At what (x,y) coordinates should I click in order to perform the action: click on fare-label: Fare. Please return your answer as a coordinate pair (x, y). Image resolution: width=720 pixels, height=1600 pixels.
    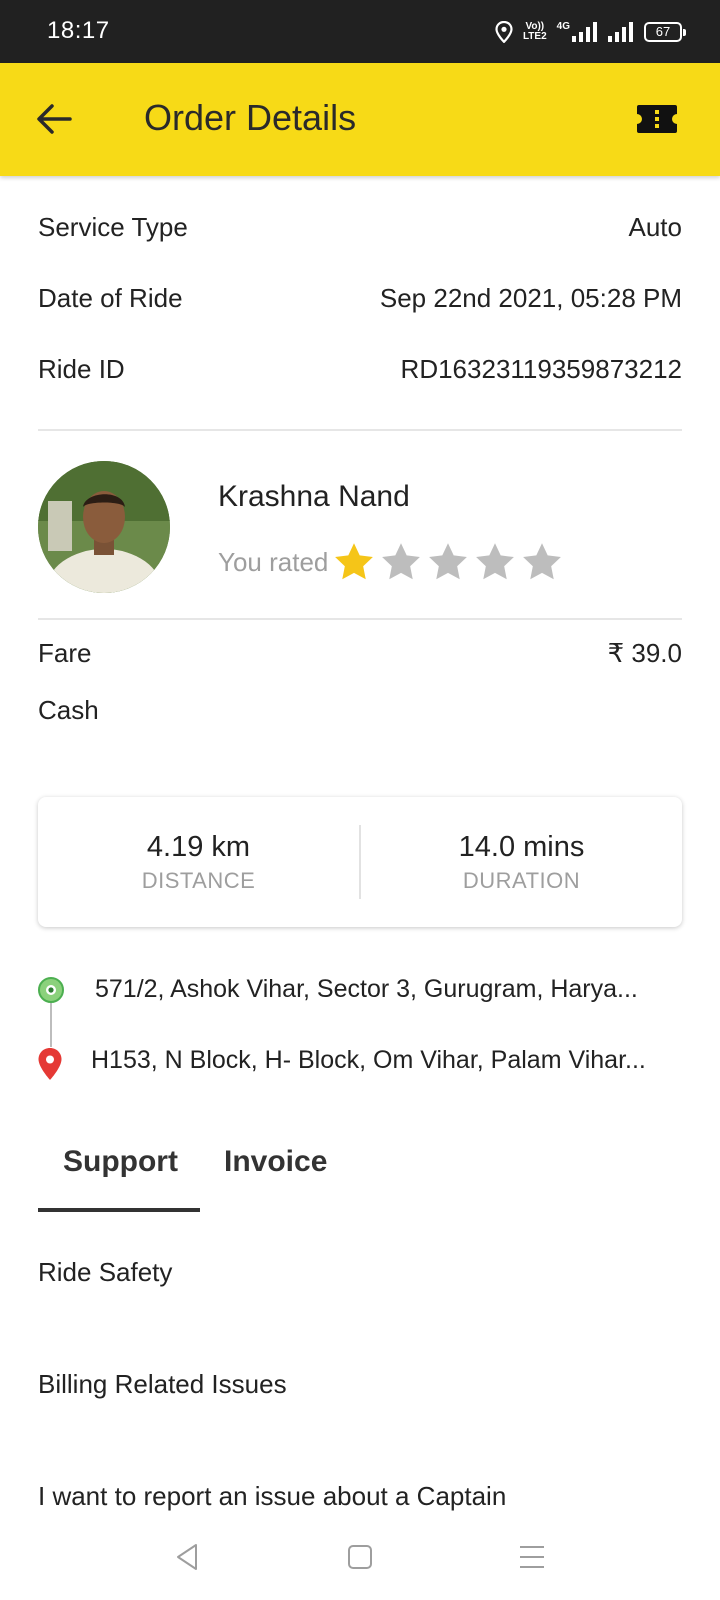
    Looking at the image, I should click on (65, 653).